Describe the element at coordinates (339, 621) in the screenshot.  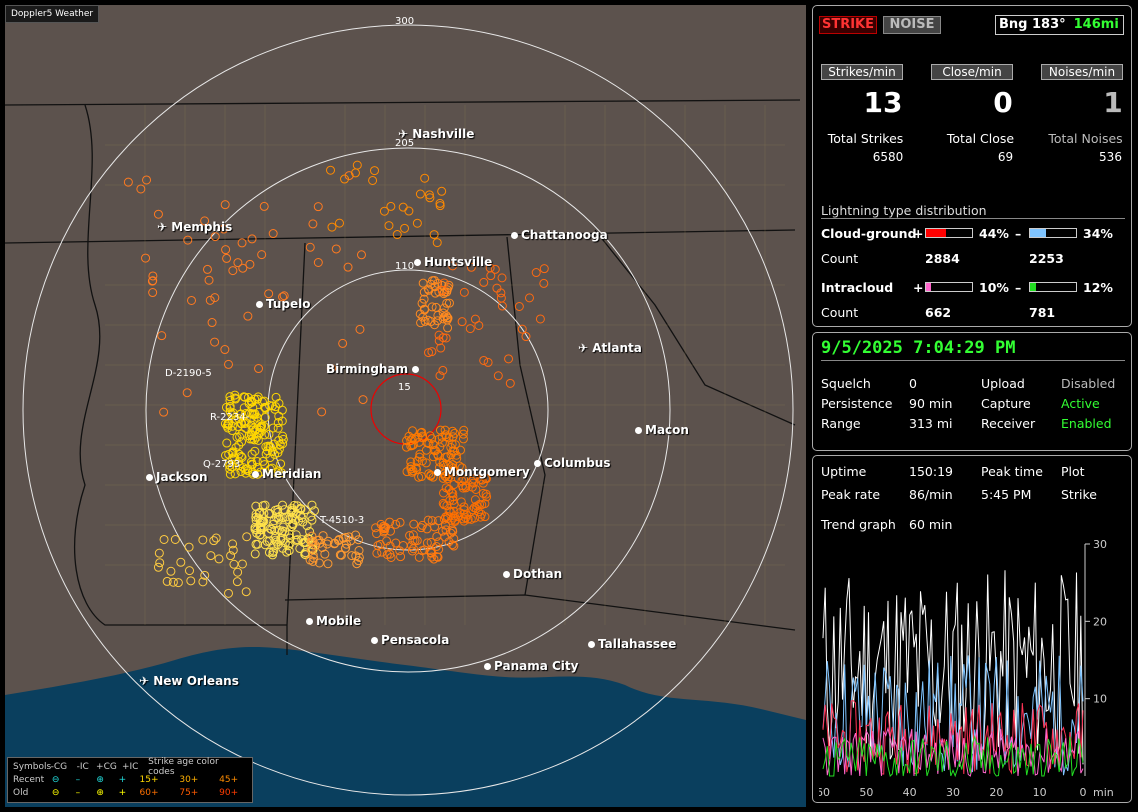
I see `city-label: Mobile` at that location.